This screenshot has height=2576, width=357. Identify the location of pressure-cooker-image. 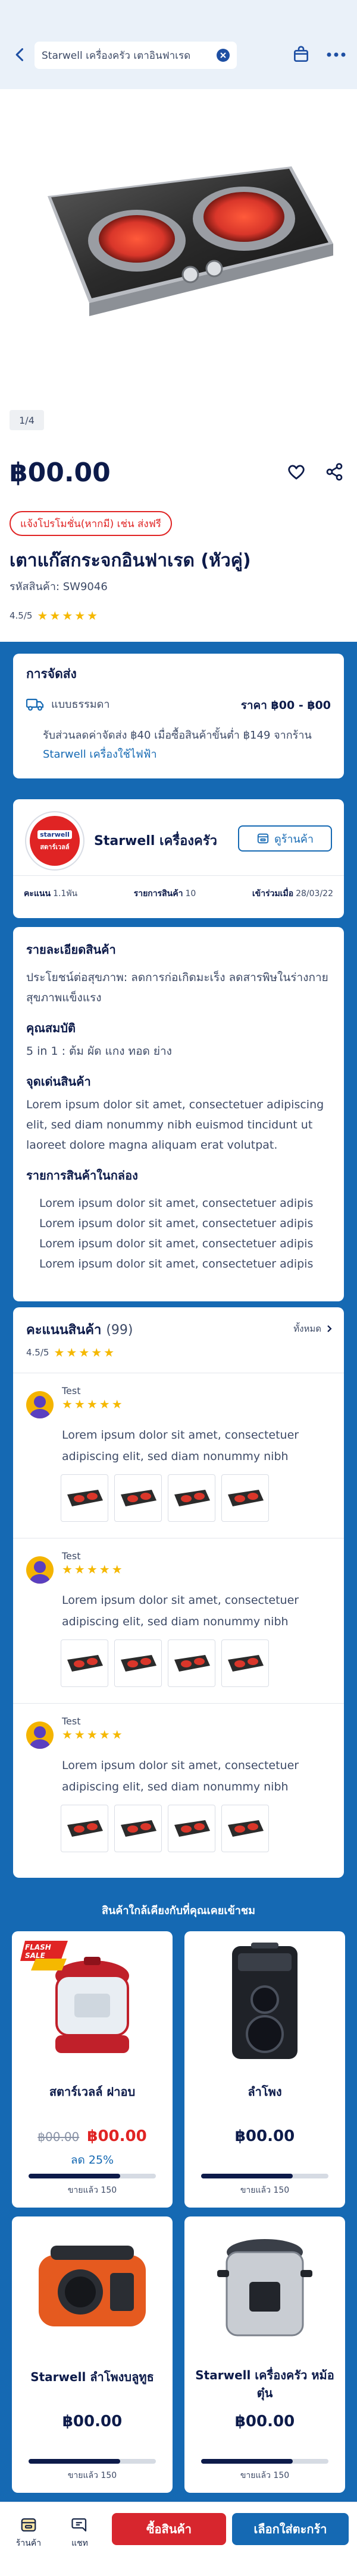
(264, 2288).